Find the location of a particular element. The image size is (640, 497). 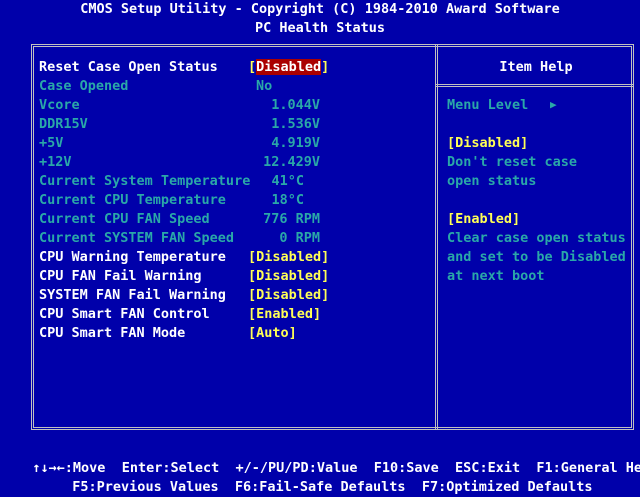

setting-value-case-opened: No is located at coordinates (264, 86).